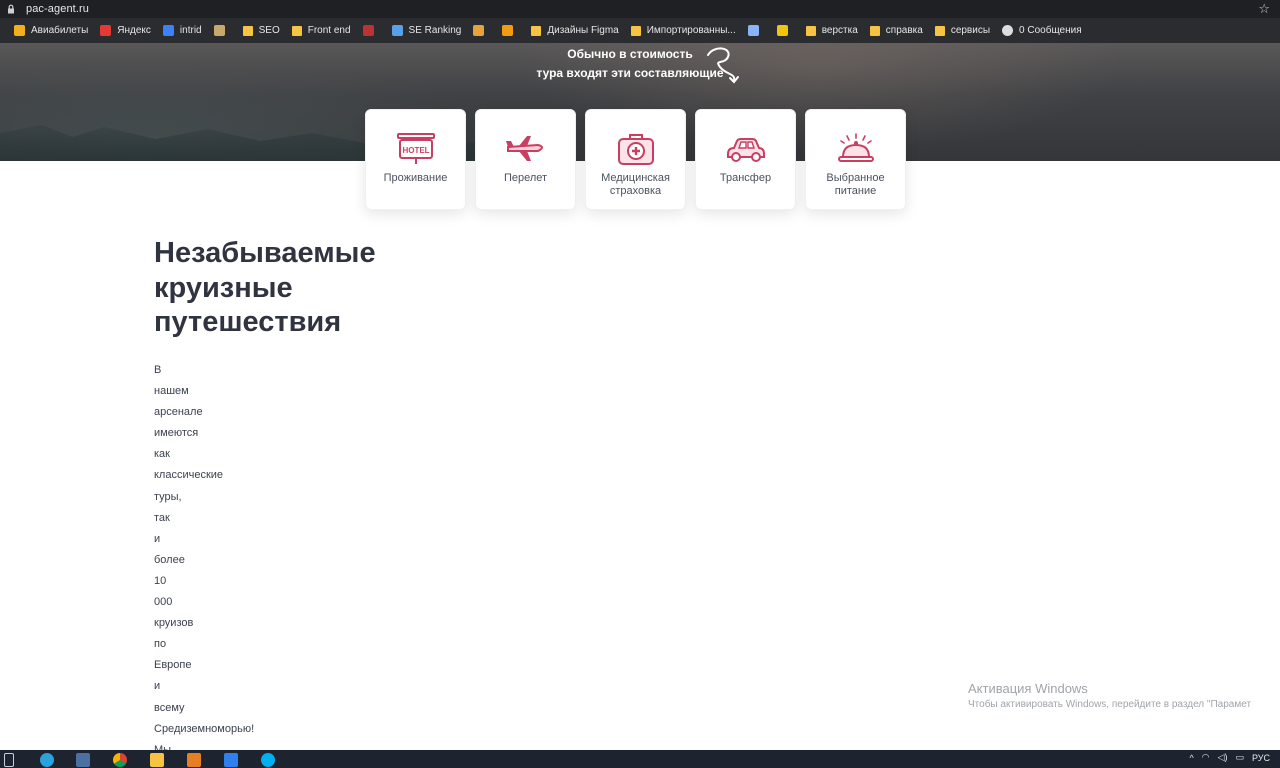 The width and height of the screenshot is (1280, 768). I want to click on bookmark-label: SE Ranking, so click(435, 30).